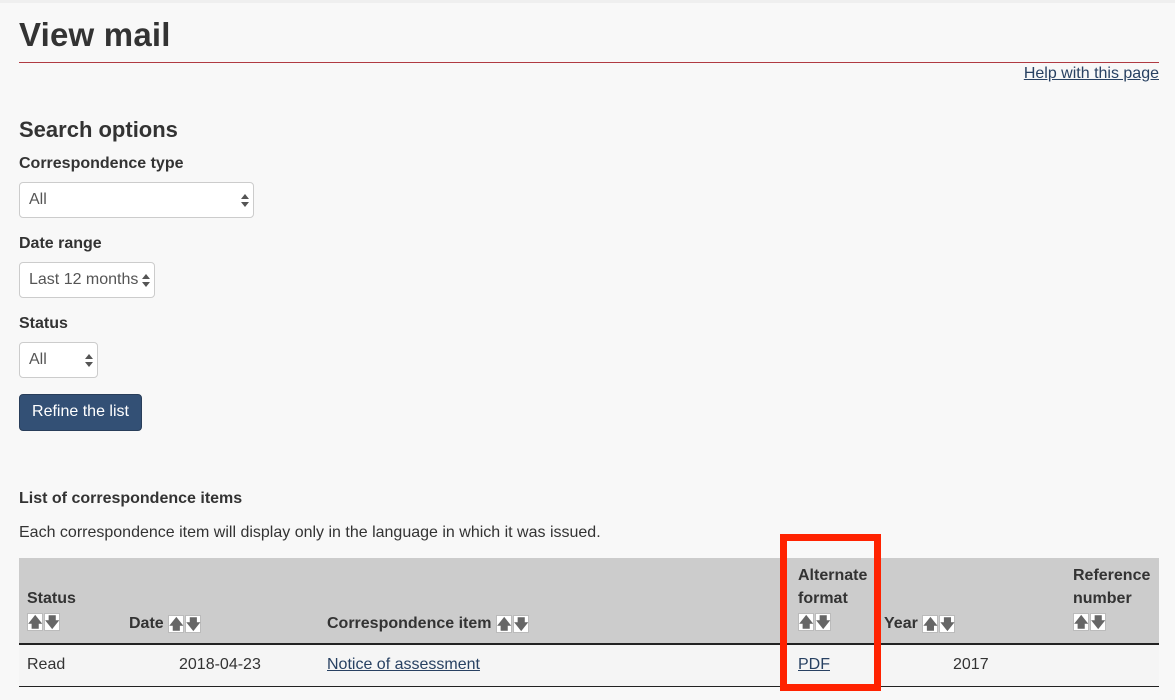 The image size is (1175, 700). I want to click on column-header-label: Correspondence item, so click(409, 623).